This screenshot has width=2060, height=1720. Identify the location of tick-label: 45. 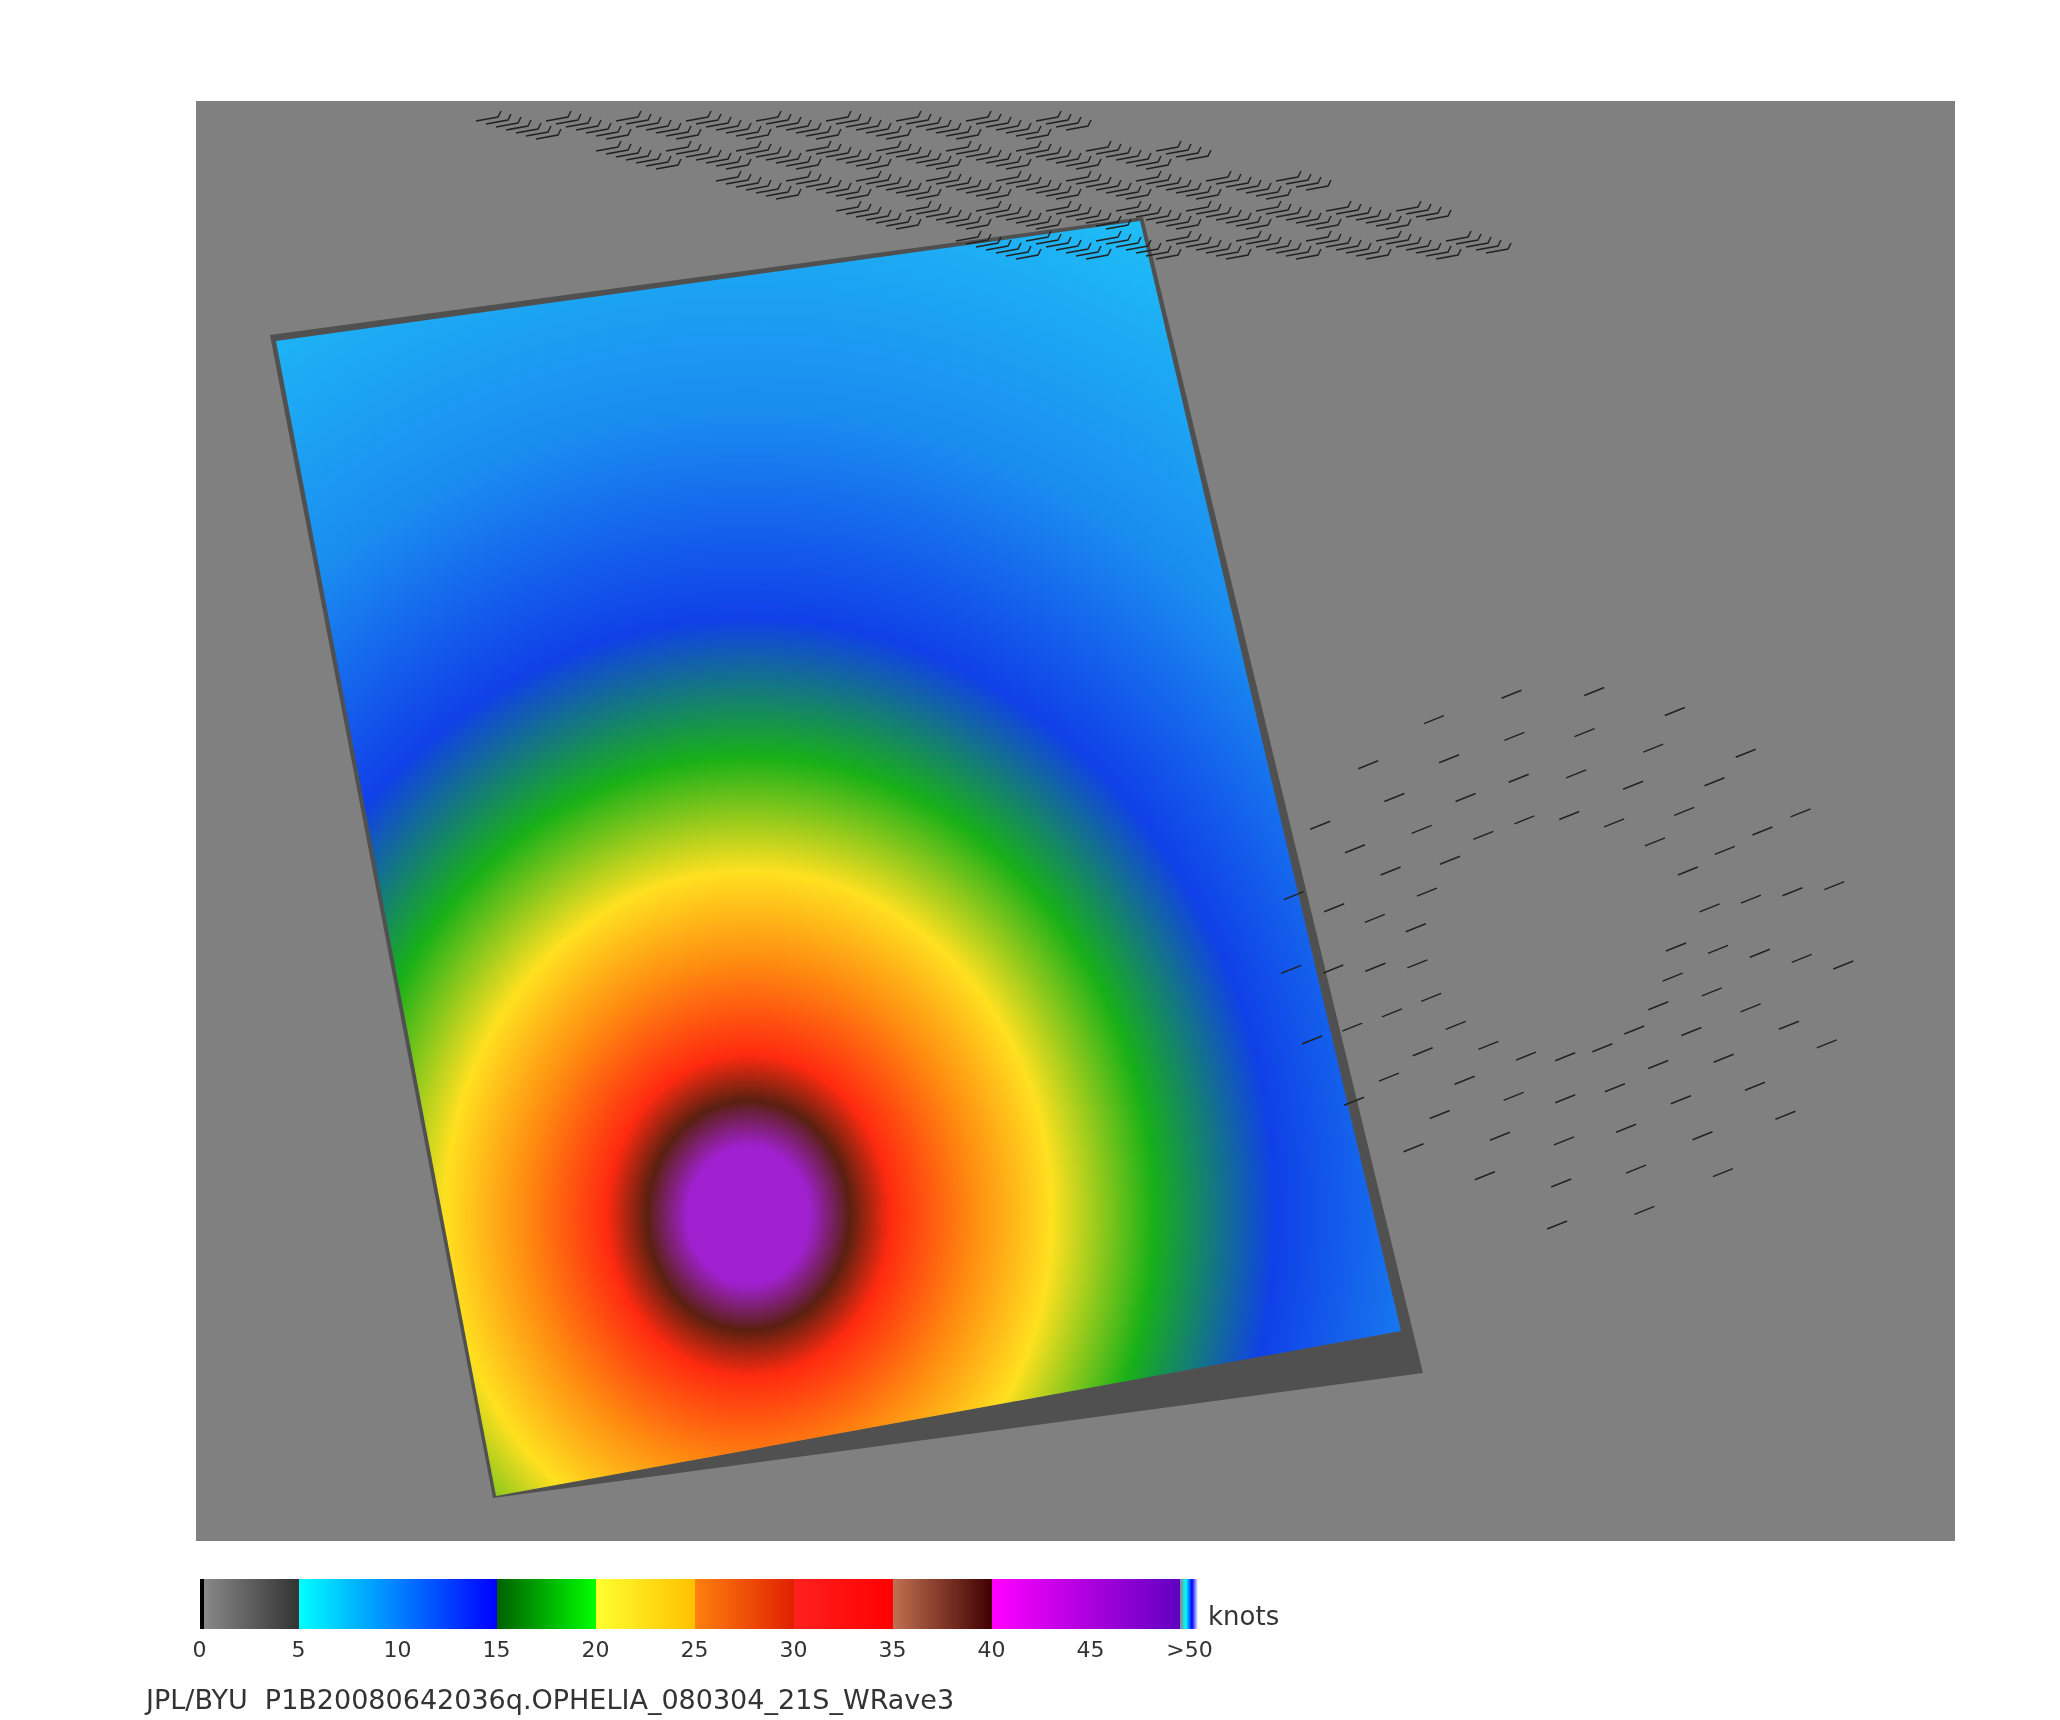
(1090, 1649).